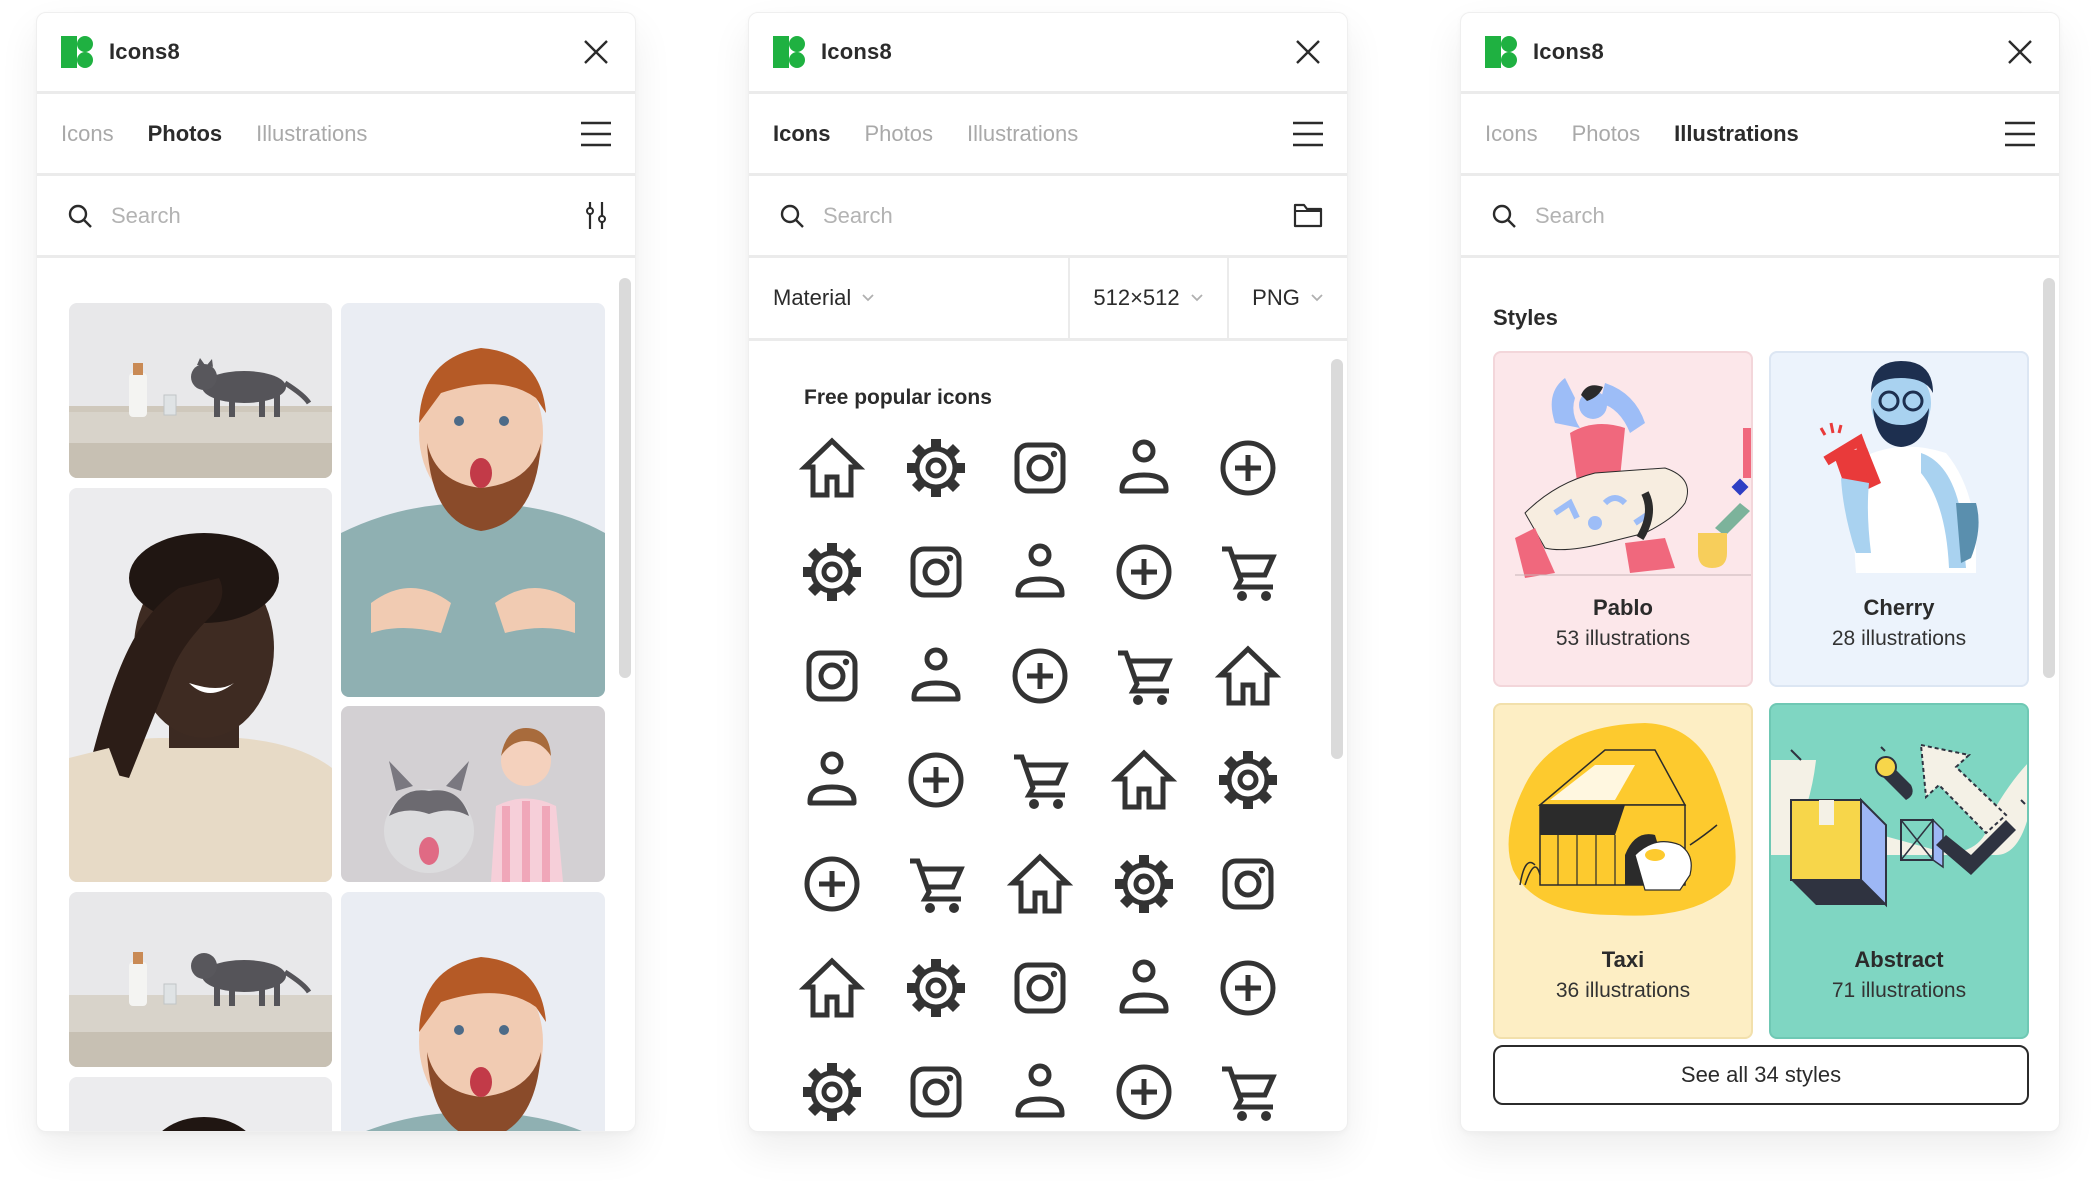  What do you see at coordinates (1899, 519) in the screenshot?
I see `style-card-cherry: Cherry 28 illustrations` at bounding box center [1899, 519].